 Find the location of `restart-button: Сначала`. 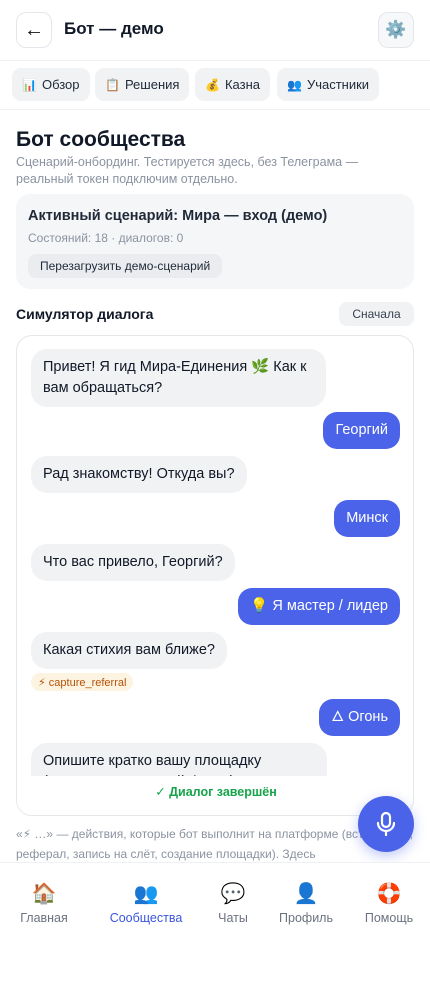

restart-button: Сначала is located at coordinates (376, 314).